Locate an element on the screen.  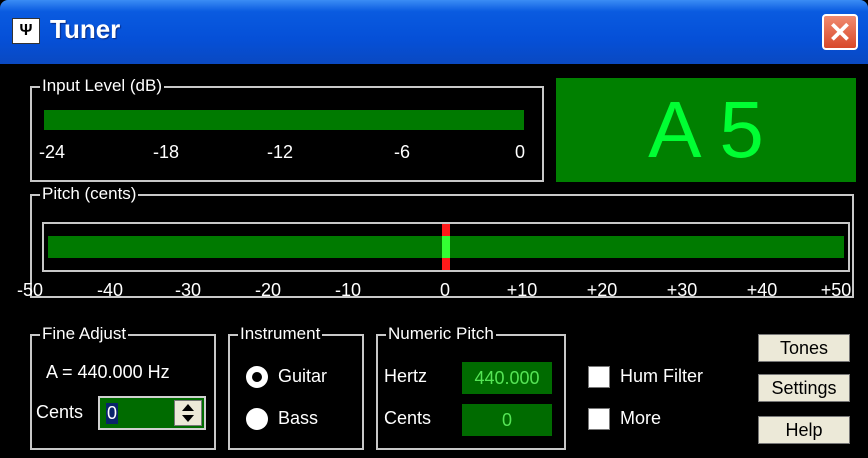
pitch-label: Pitch (cents) is located at coordinates (89, 194).